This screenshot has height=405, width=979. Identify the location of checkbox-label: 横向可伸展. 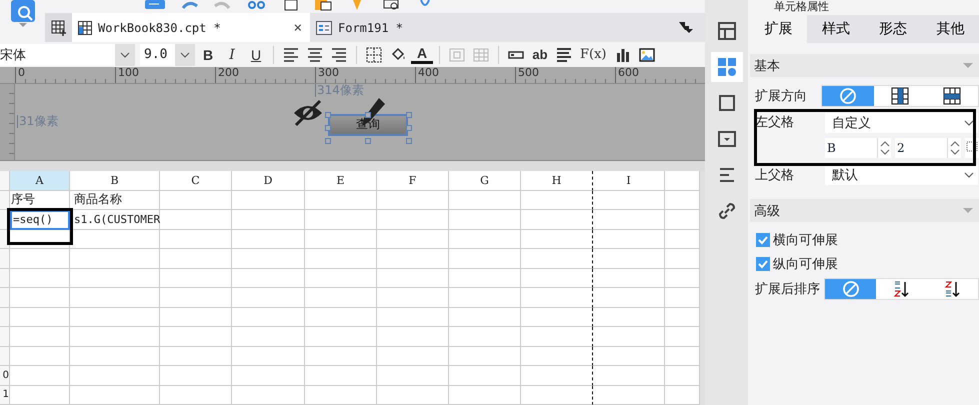
(805, 240).